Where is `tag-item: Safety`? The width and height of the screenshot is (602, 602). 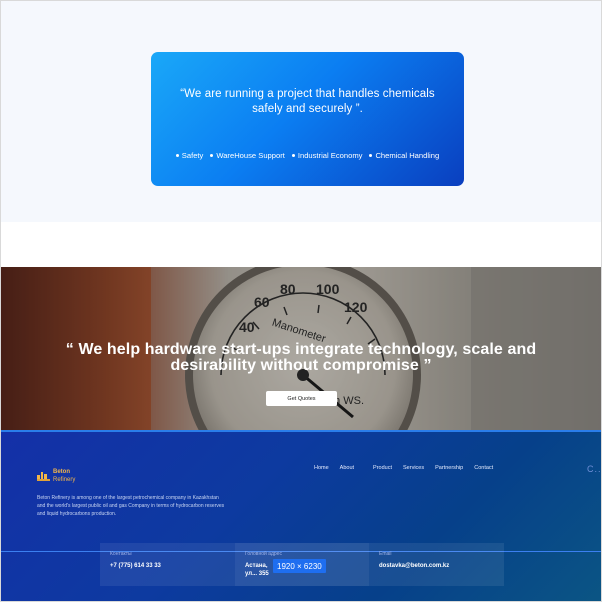 tag-item: Safety is located at coordinates (189, 155).